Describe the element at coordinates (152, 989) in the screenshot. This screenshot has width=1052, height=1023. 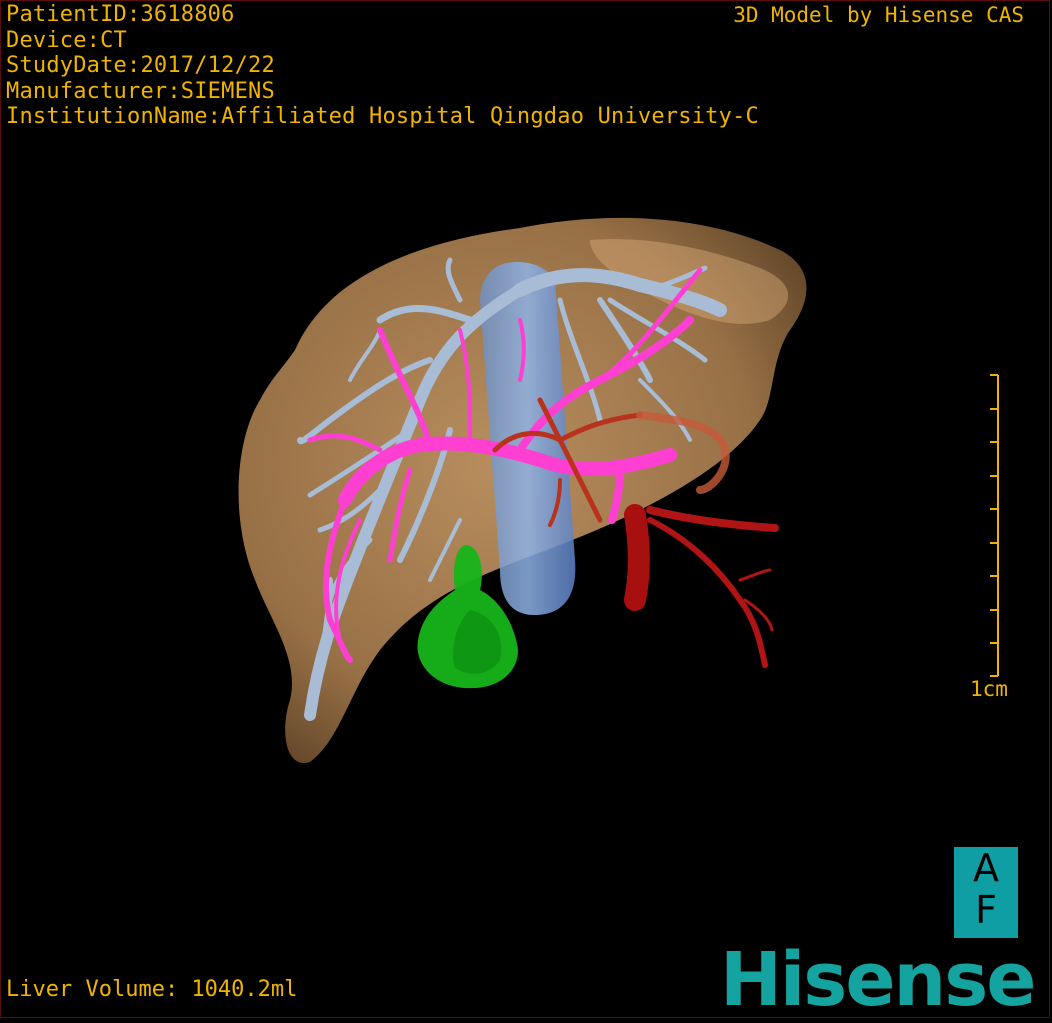
I see `liver-volume-text: Liver Volume: 1040.2ml` at that location.